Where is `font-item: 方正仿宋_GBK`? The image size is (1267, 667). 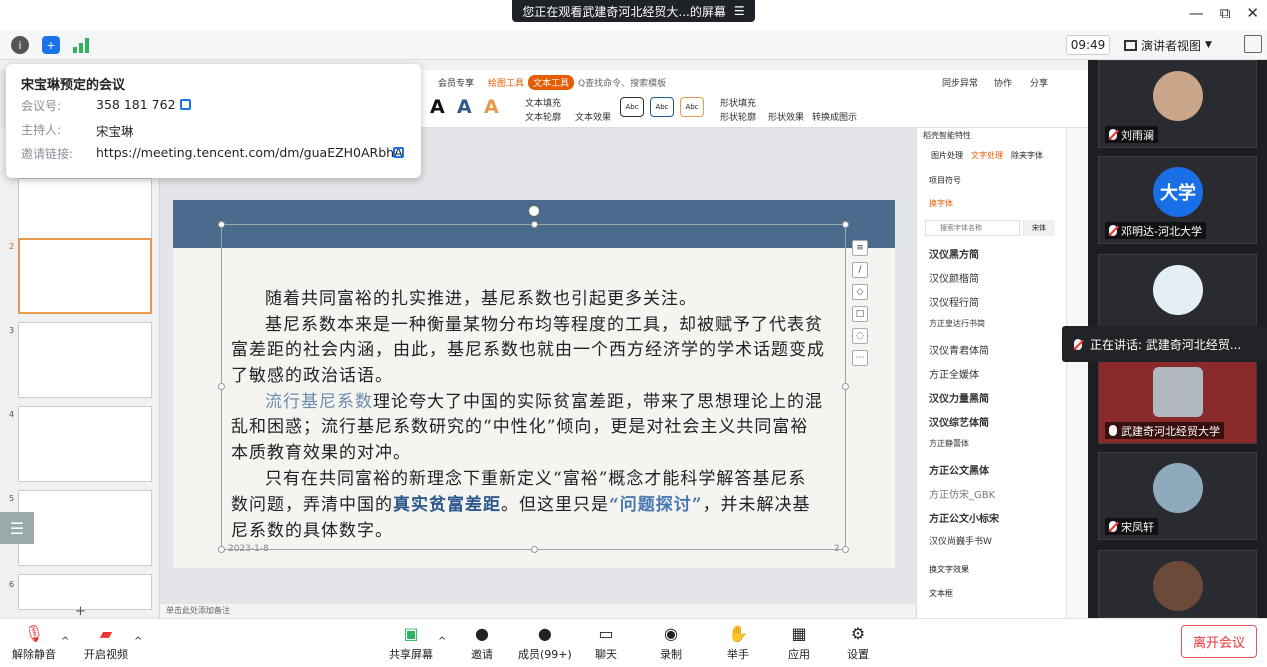
font-item: 方正仿宋_GBK is located at coordinates (962, 493).